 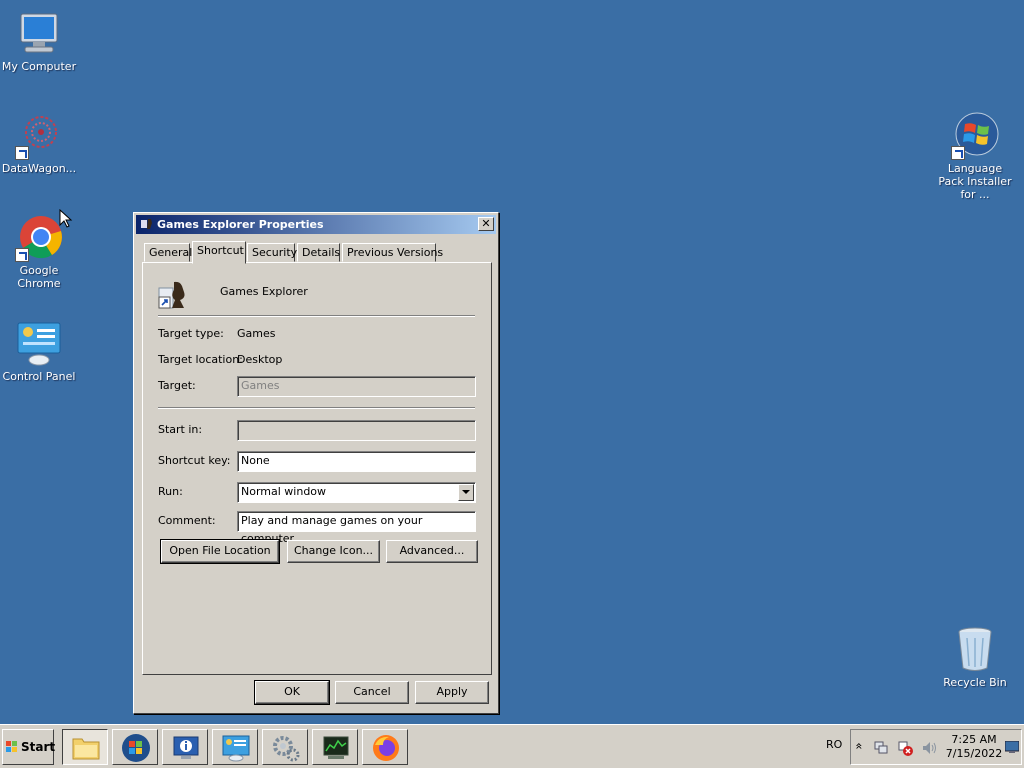 What do you see at coordinates (392, 252) in the screenshot?
I see `tab-previous-versions: Previous Versions` at bounding box center [392, 252].